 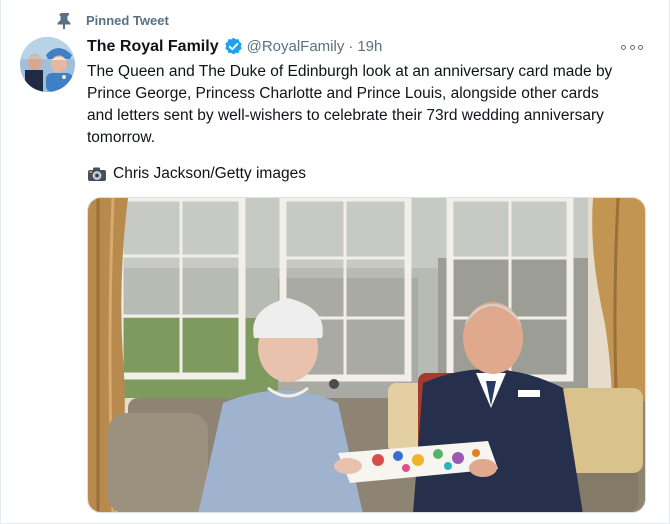 I want to click on verified-badge-icon, so click(x=233, y=46).